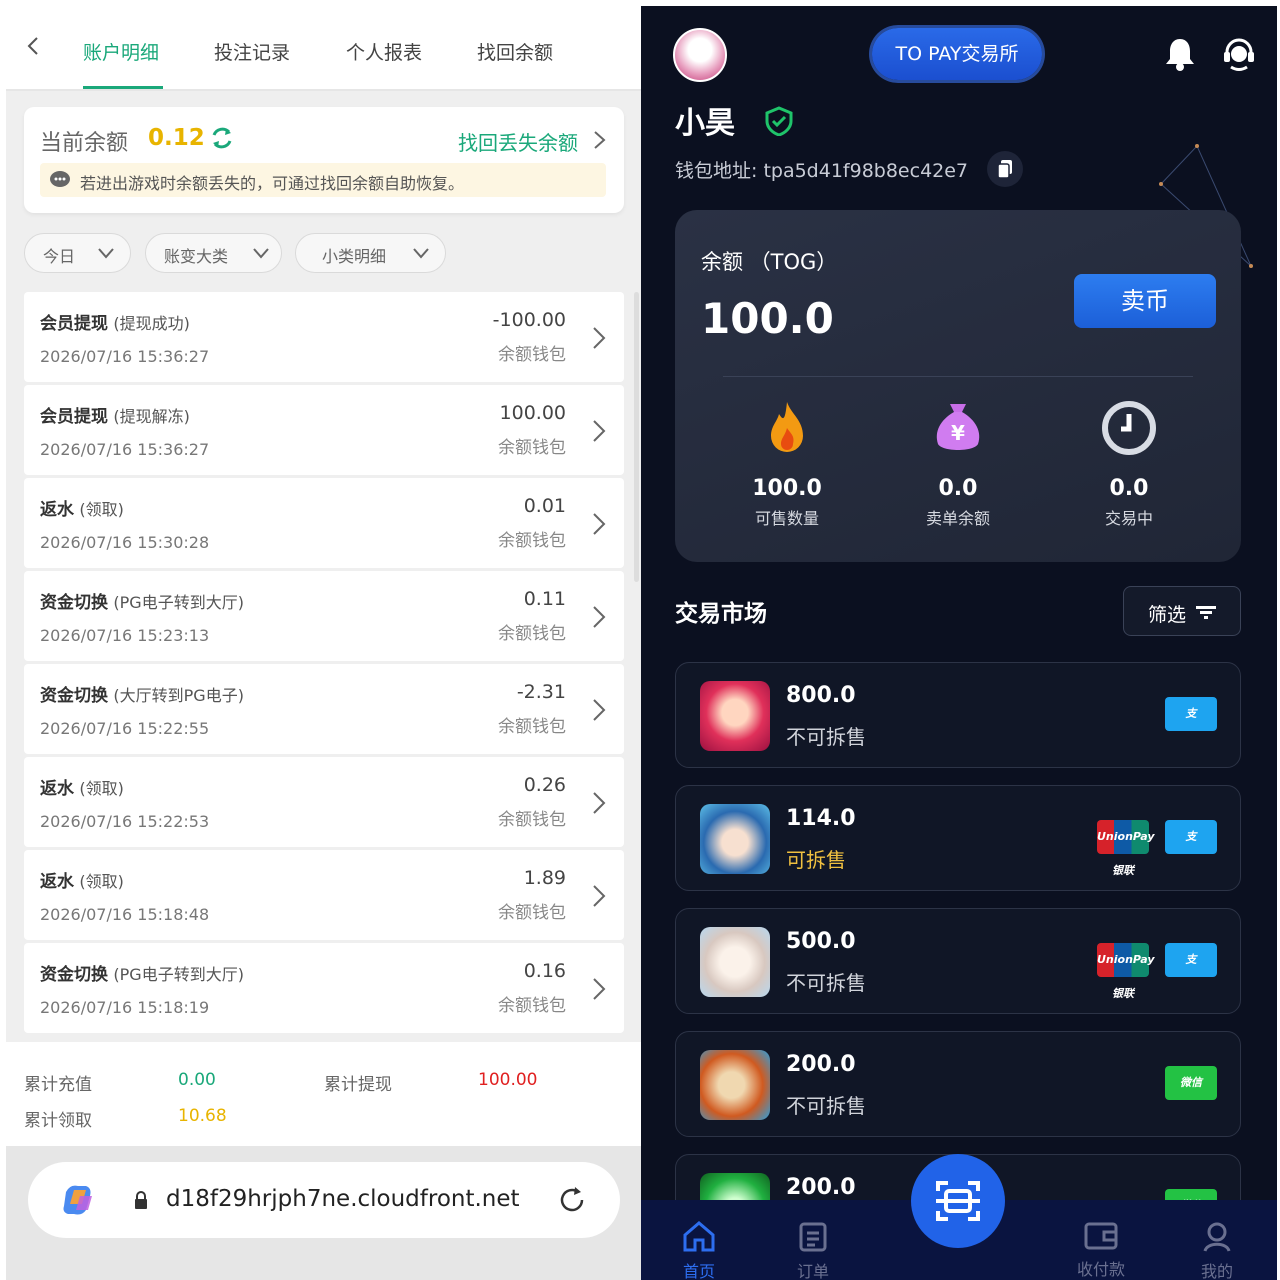 The width and height of the screenshot is (1280, 1280). What do you see at coordinates (721, 614) in the screenshot?
I see `market-title: 交易市场` at bounding box center [721, 614].